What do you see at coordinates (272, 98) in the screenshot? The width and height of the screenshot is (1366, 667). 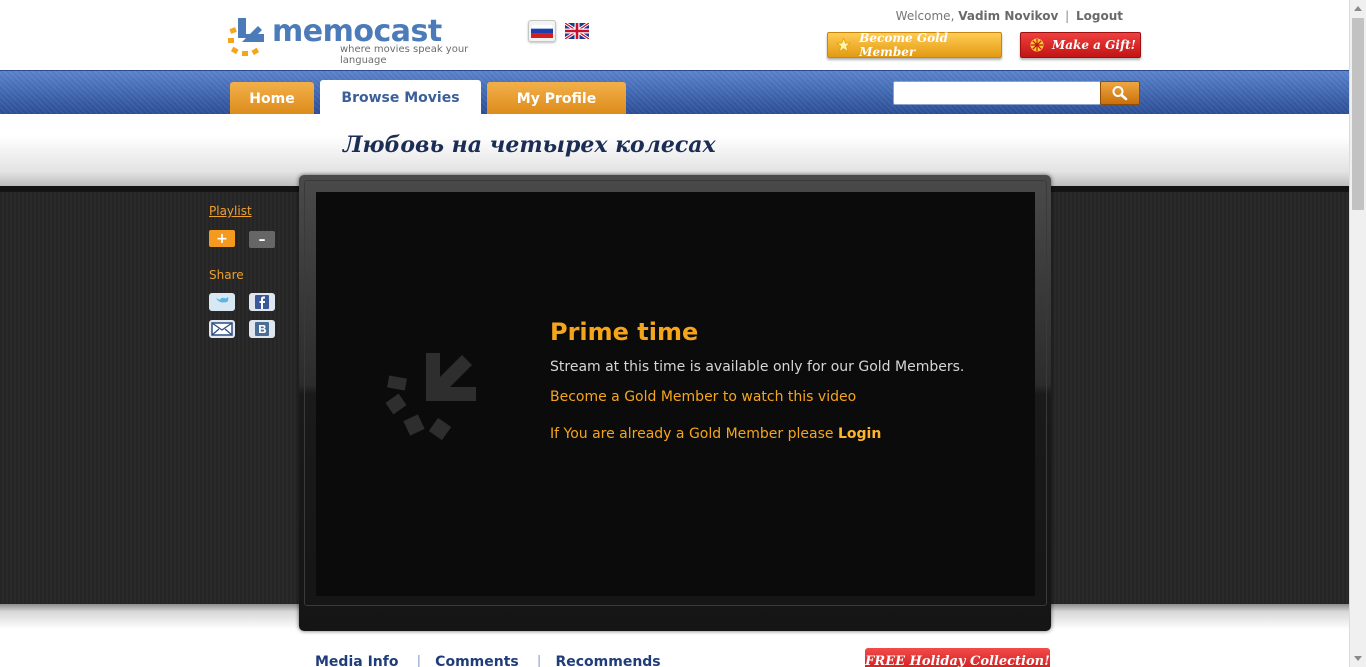 I see `tab-home: Home` at bounding box center [272, 98].